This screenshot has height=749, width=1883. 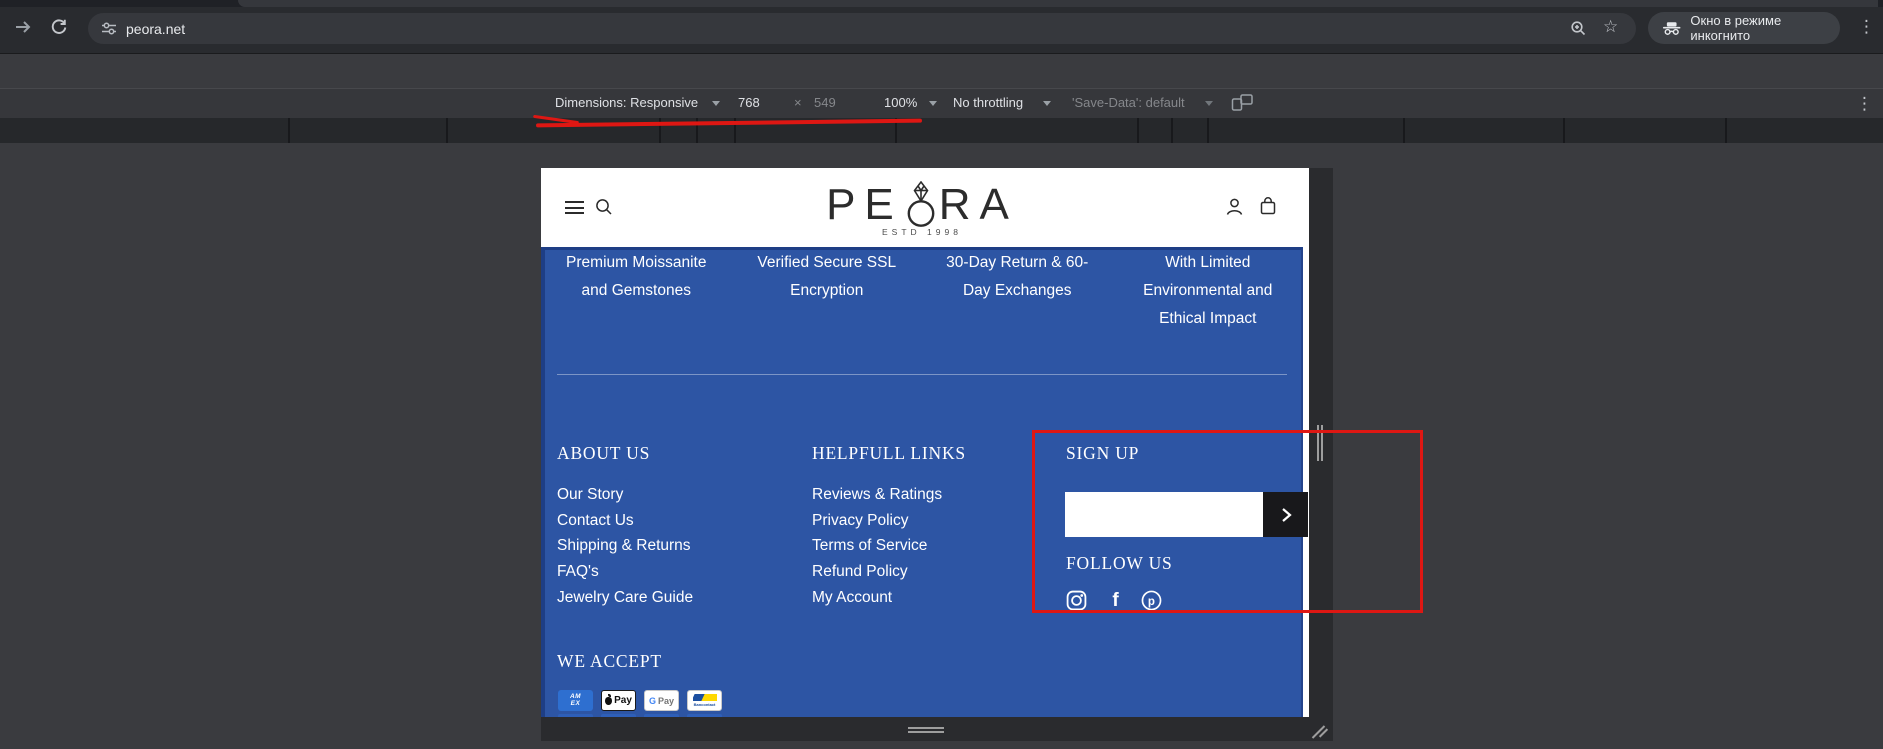 What do you see at coordinates (626, 102) in the screenshot?
I see `dimensions-dropdown: Dimensions: Responsive` at bounding box center [626, 102].